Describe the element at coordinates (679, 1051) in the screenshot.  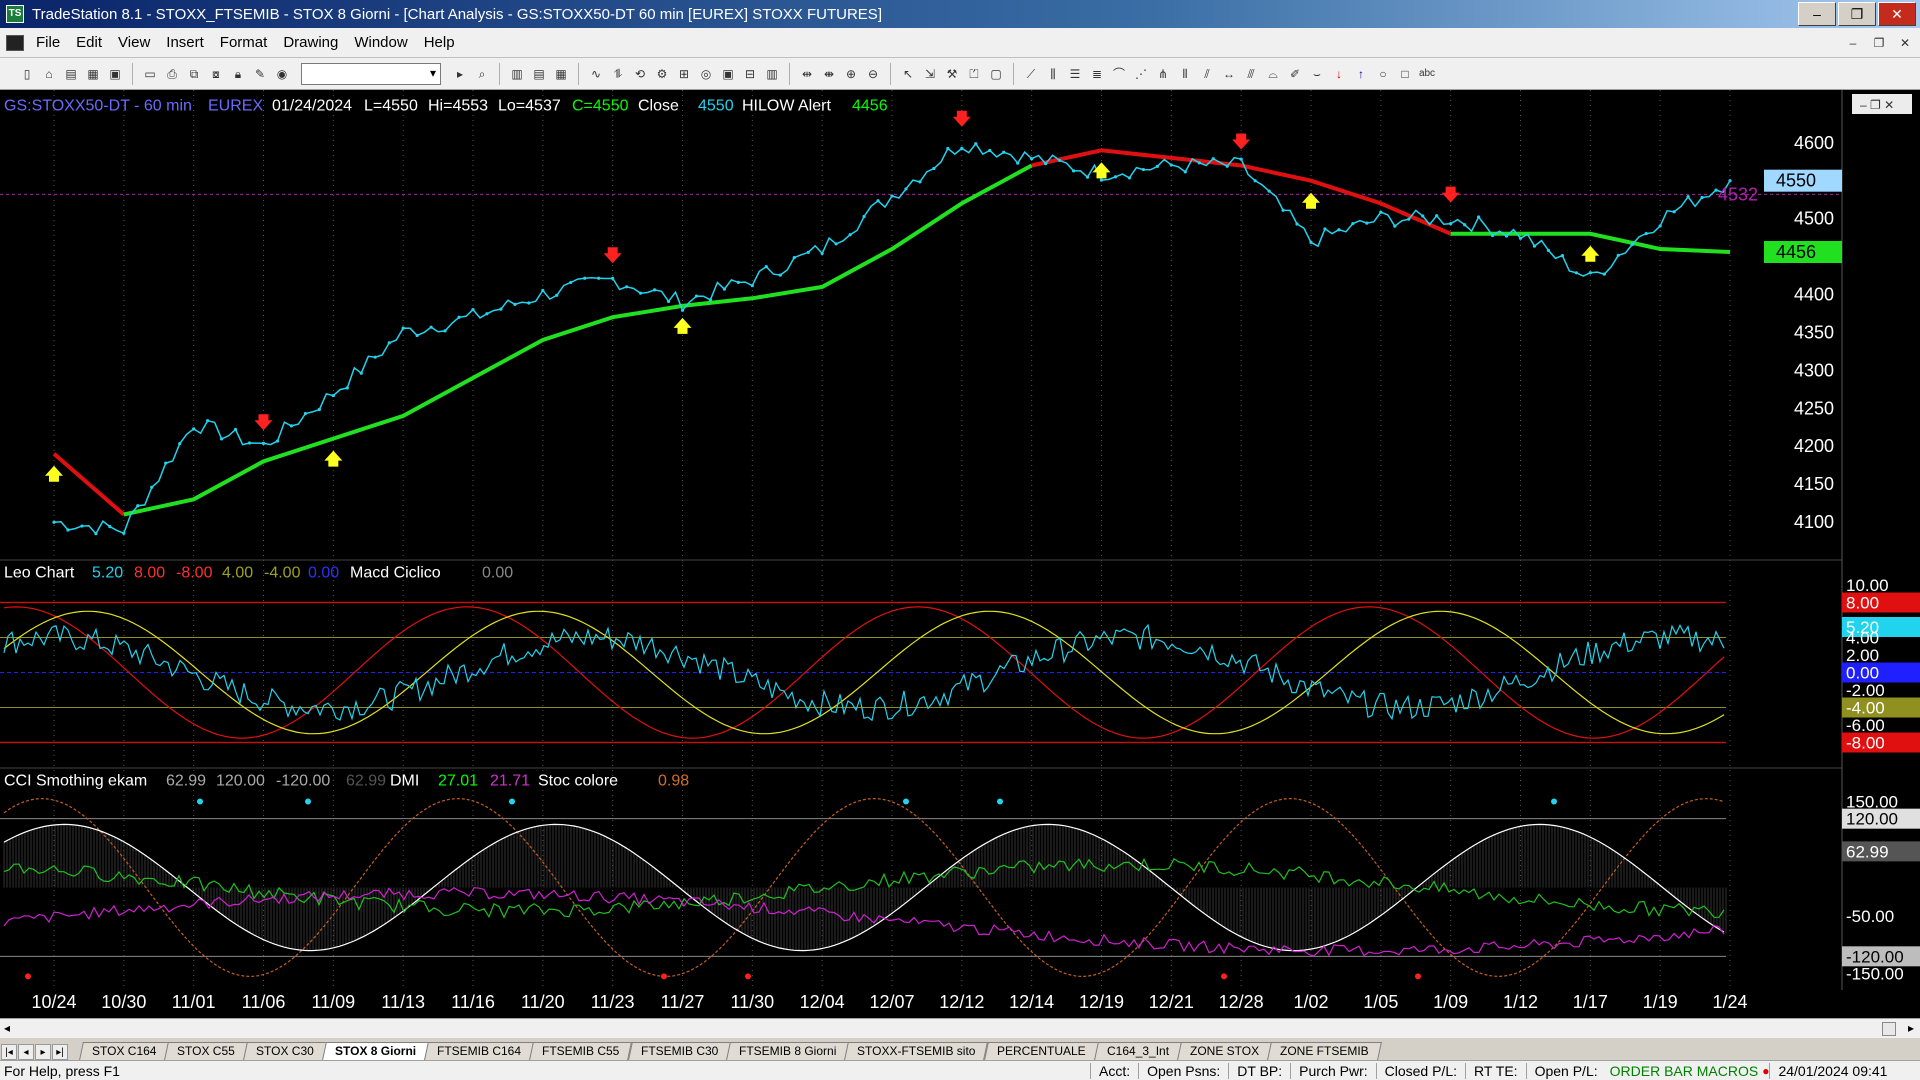
I see `workspace-tab: FTSEMIB C30` at that location.